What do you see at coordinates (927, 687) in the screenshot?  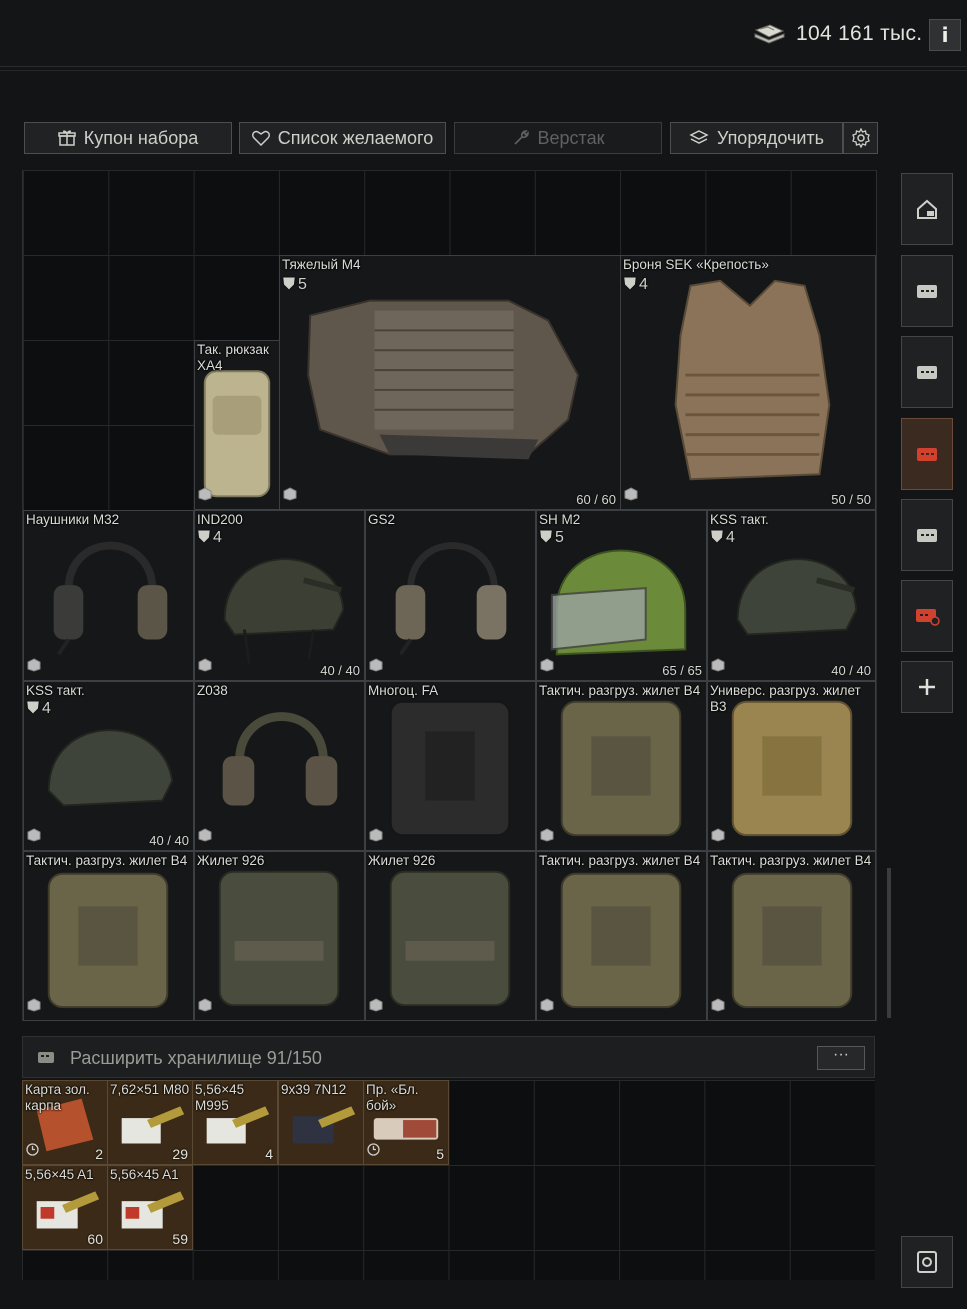 I see `sidebar-add-button` at bounding box center [927, 687].